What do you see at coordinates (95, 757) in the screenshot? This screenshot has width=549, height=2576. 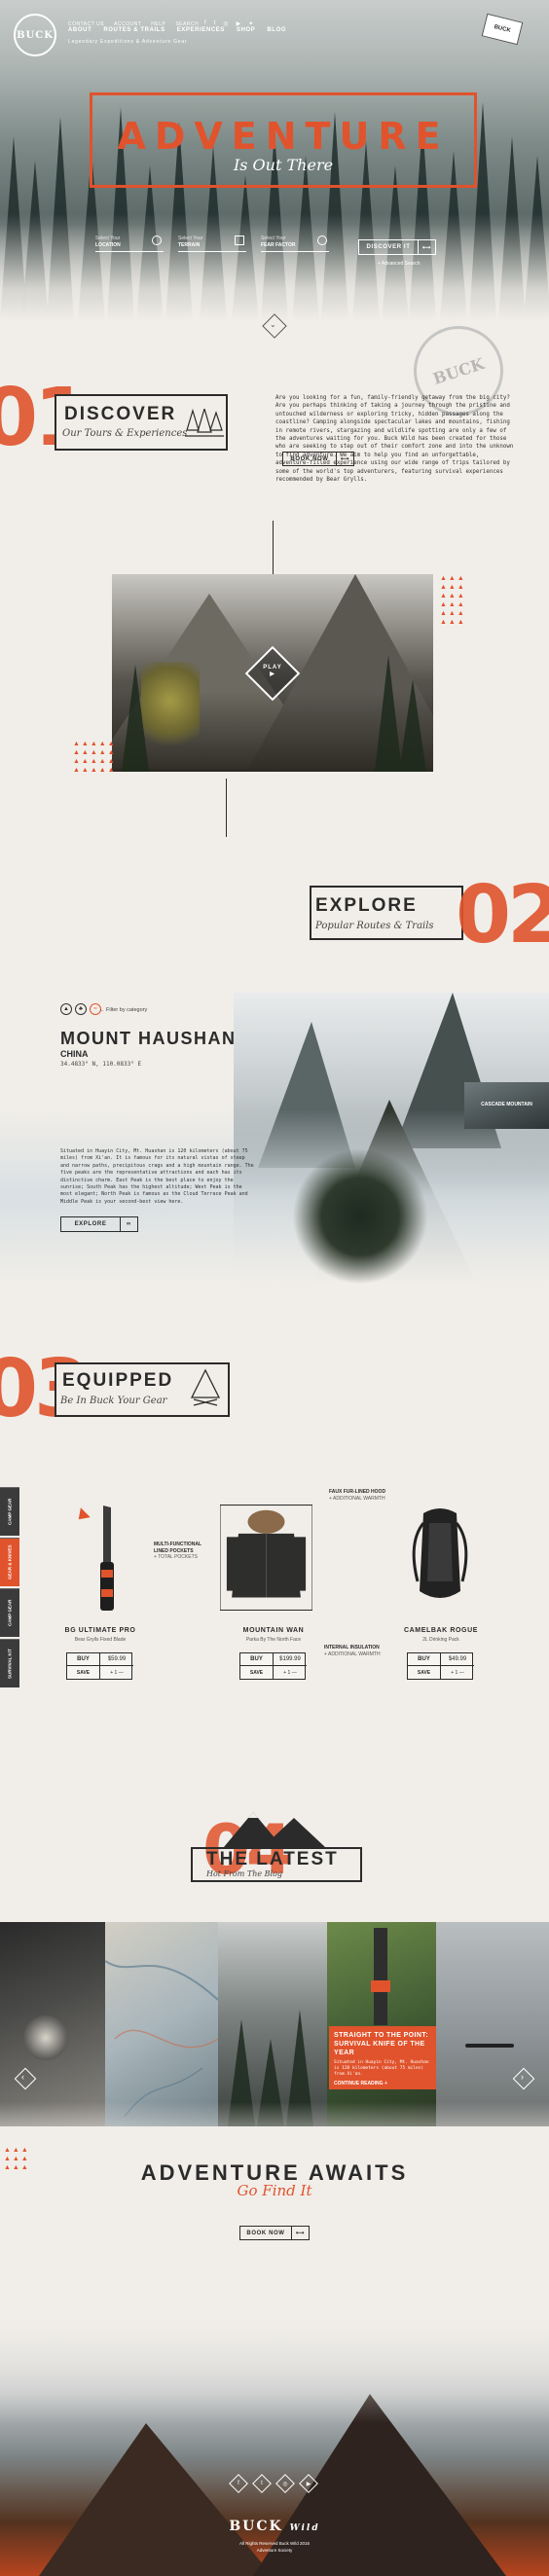 I see `triangle-pattern: ▲▲▲▲▲ ▲▲▲▲▲ ▲▲▲▲▲ ▲▲▲▲▲` at bounding box center [95, 757].